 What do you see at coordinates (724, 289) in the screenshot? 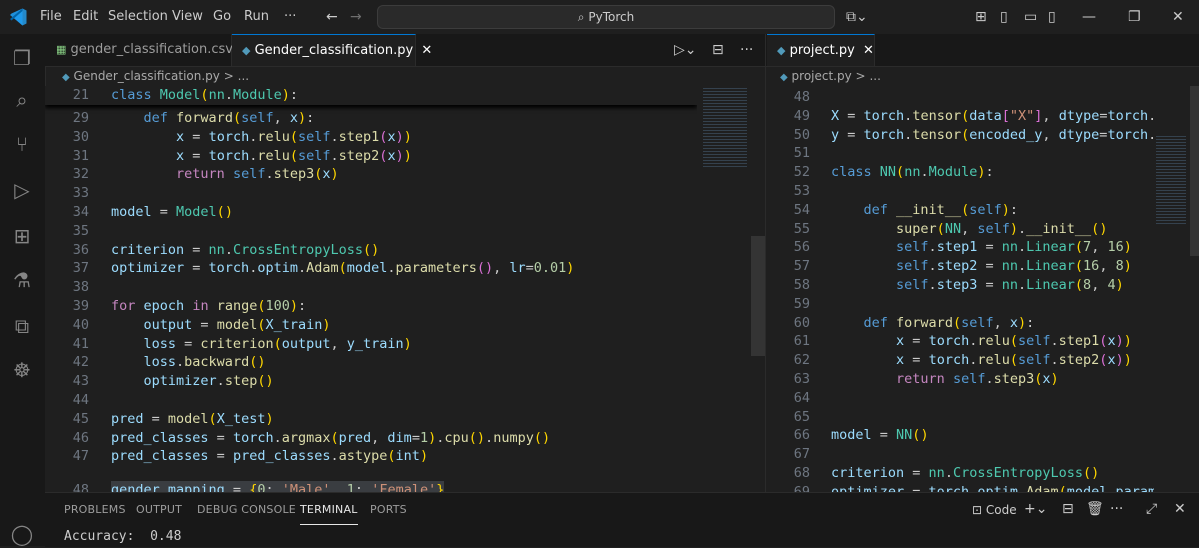
I see `left-minimap` at bounding box center [724, 289].